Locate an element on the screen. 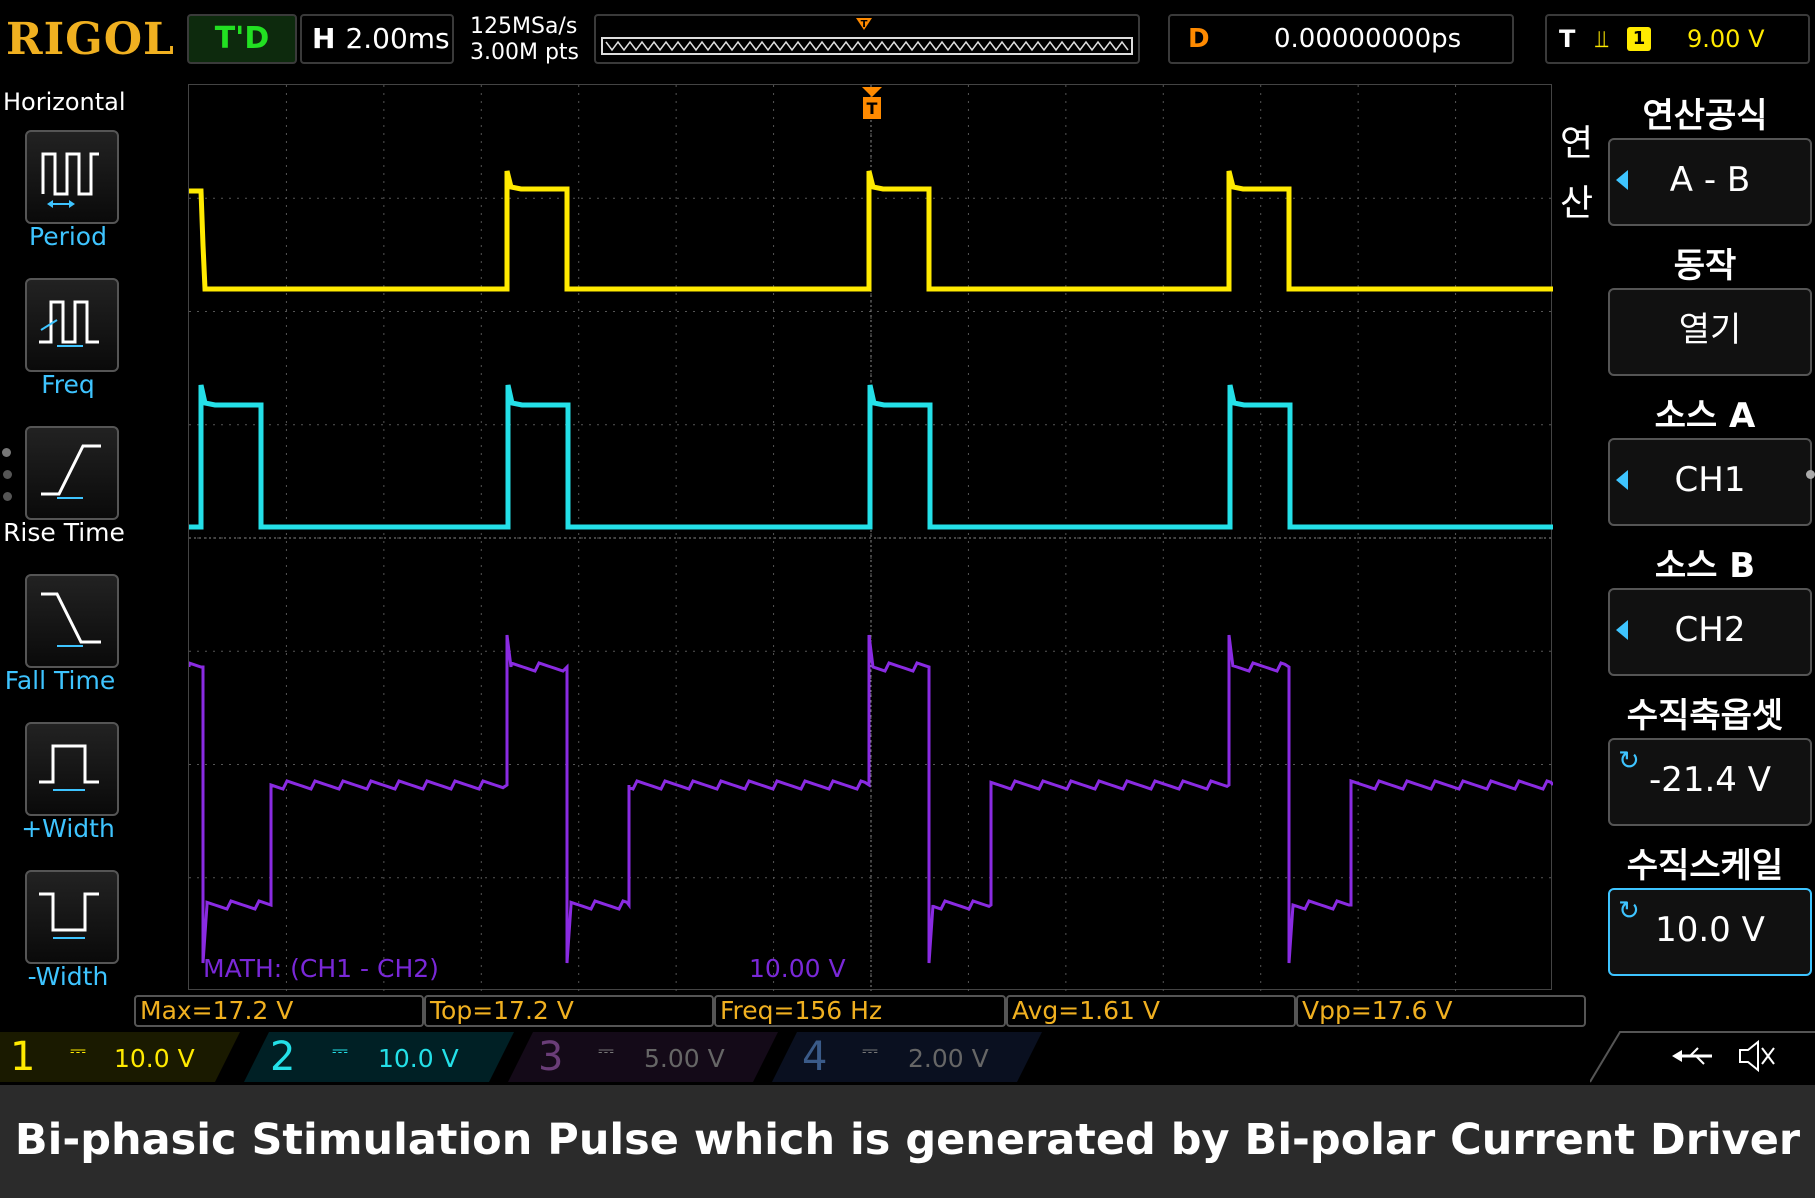  trigger-settings-display: T ⫫ 1 9.00 V is located at coordinates (1677, 39).